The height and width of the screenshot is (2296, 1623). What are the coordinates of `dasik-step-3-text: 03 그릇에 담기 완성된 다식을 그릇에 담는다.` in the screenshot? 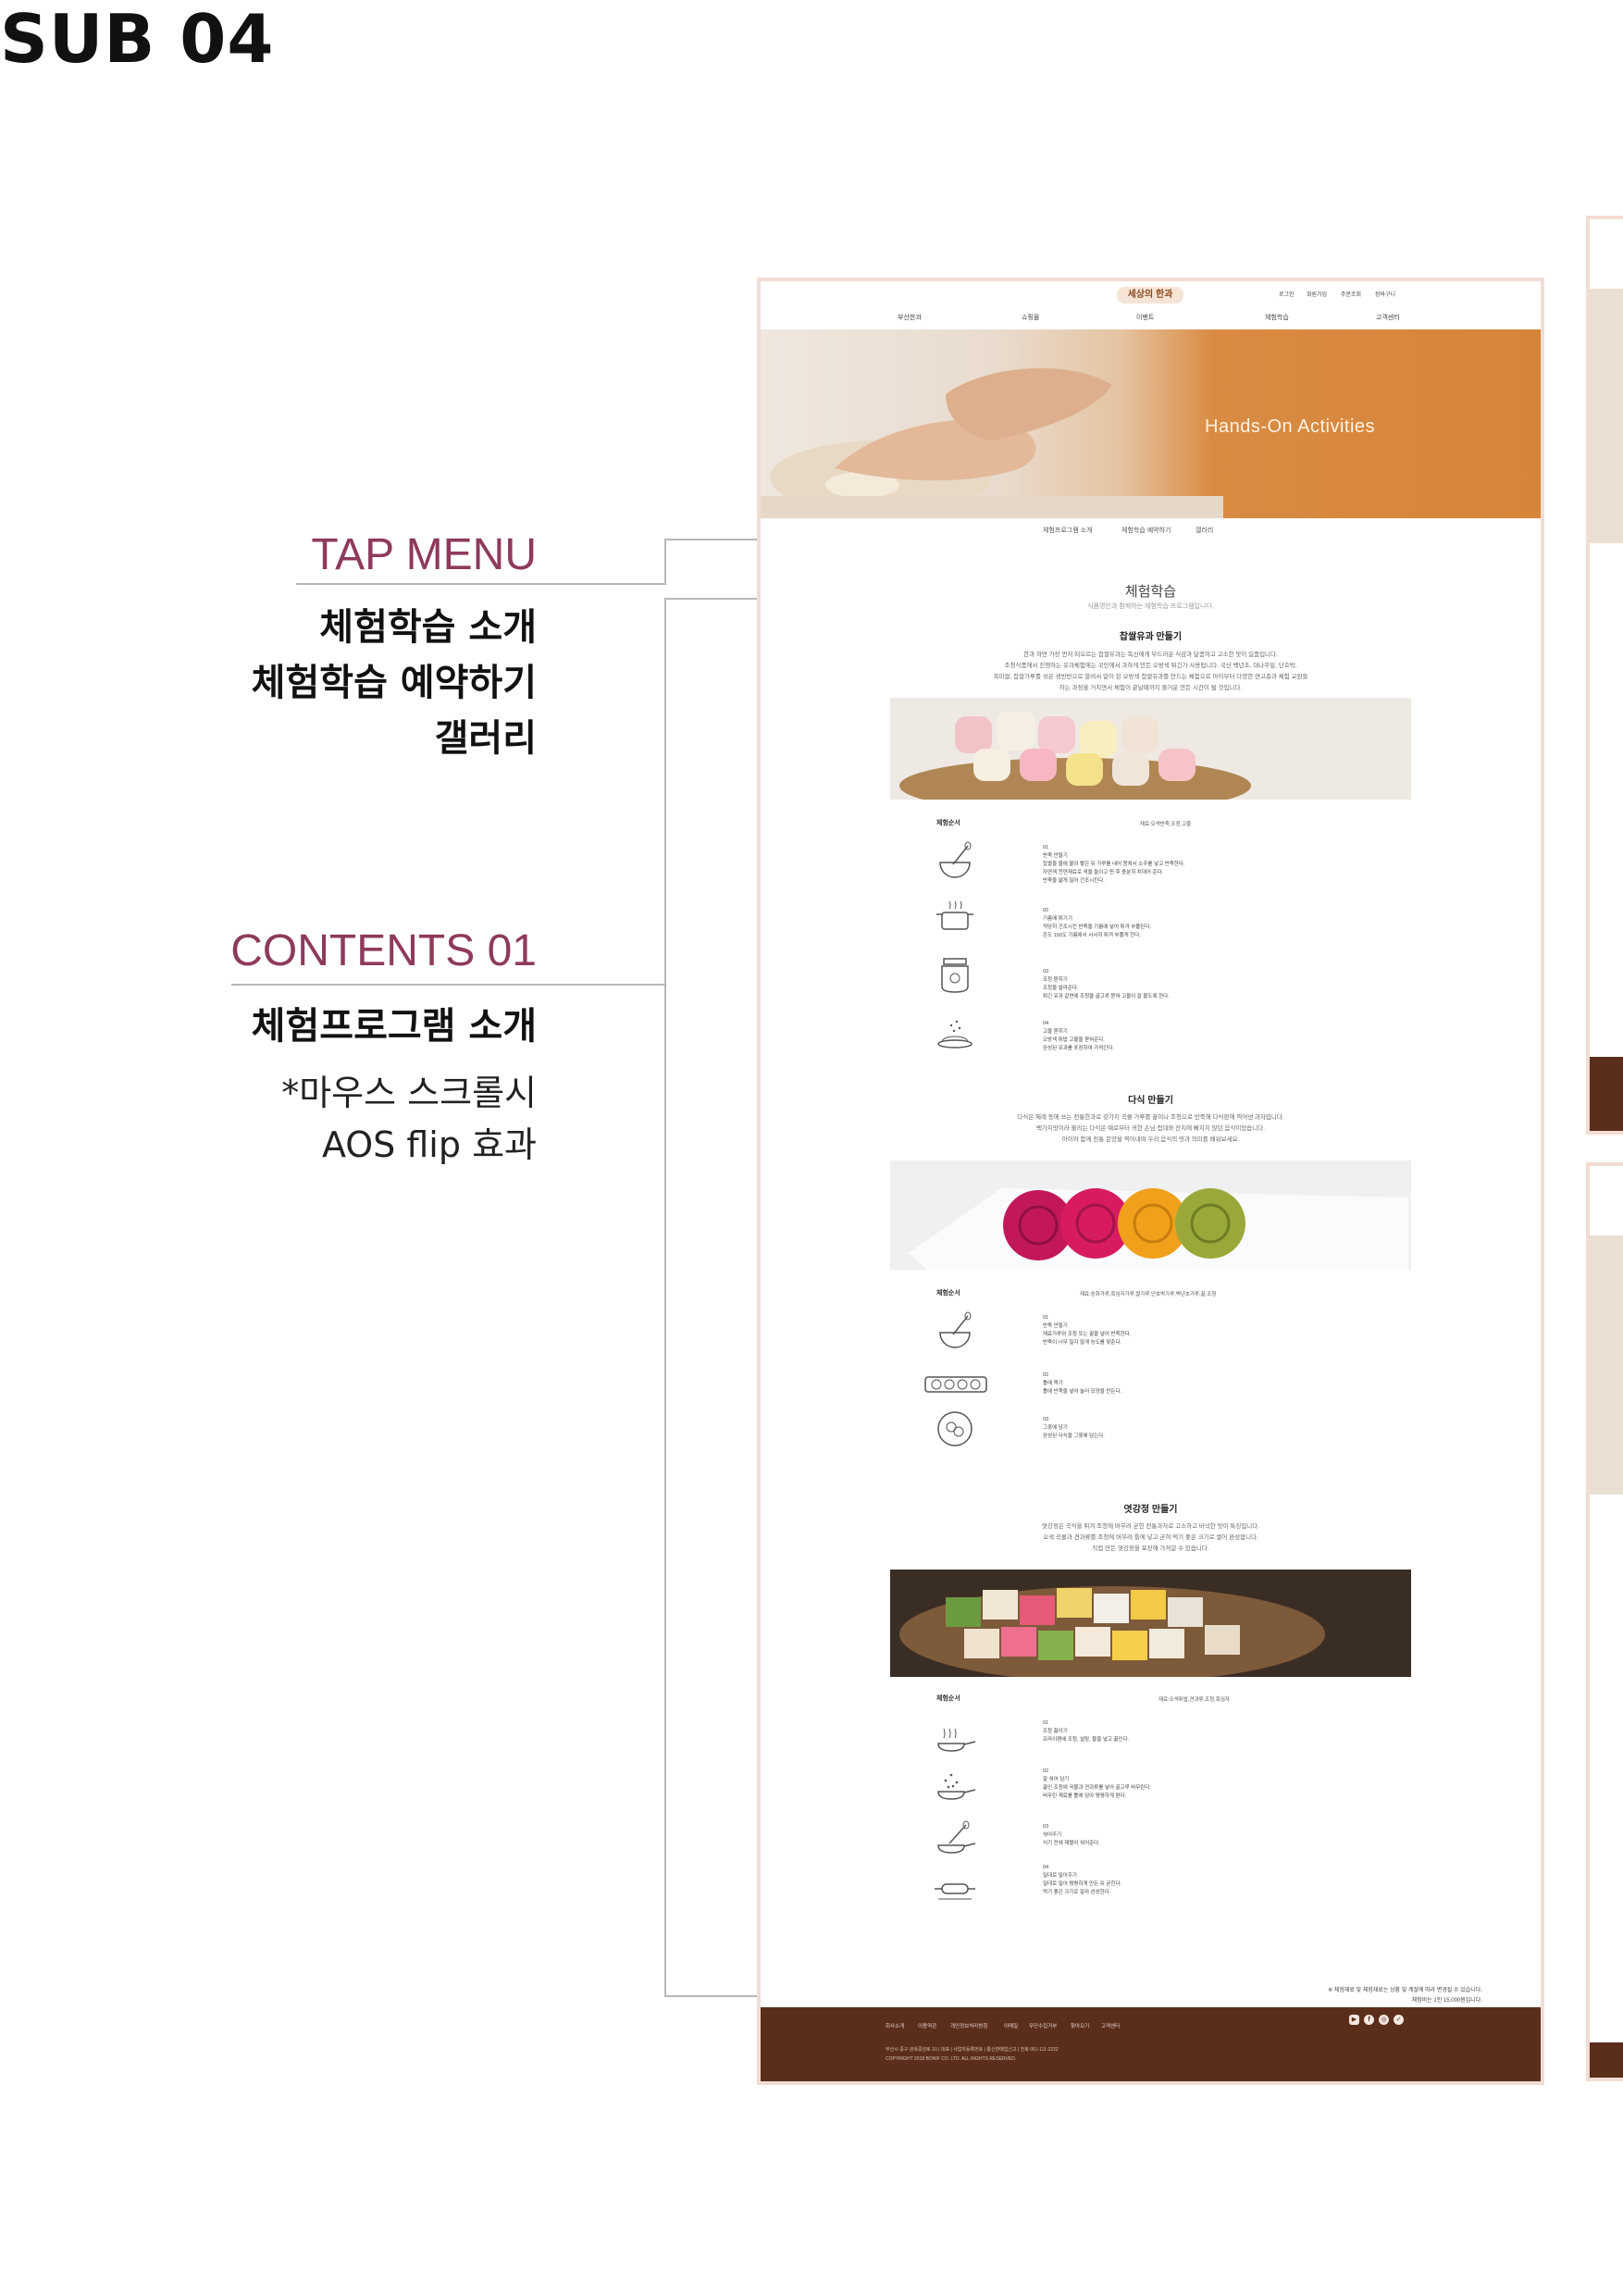 It's located at (1074, 1428).